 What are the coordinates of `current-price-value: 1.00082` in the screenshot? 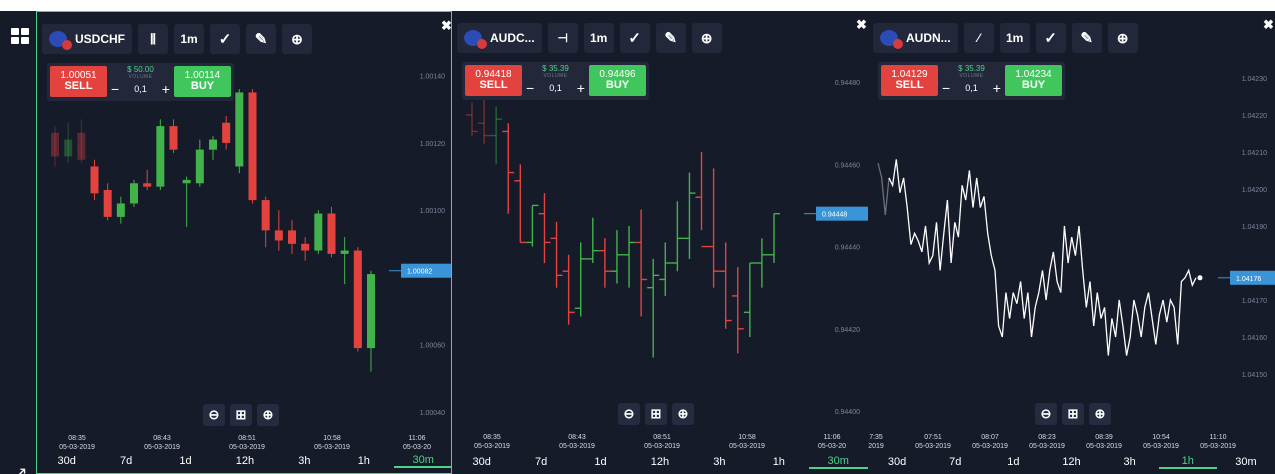 It's located at (419, 272).